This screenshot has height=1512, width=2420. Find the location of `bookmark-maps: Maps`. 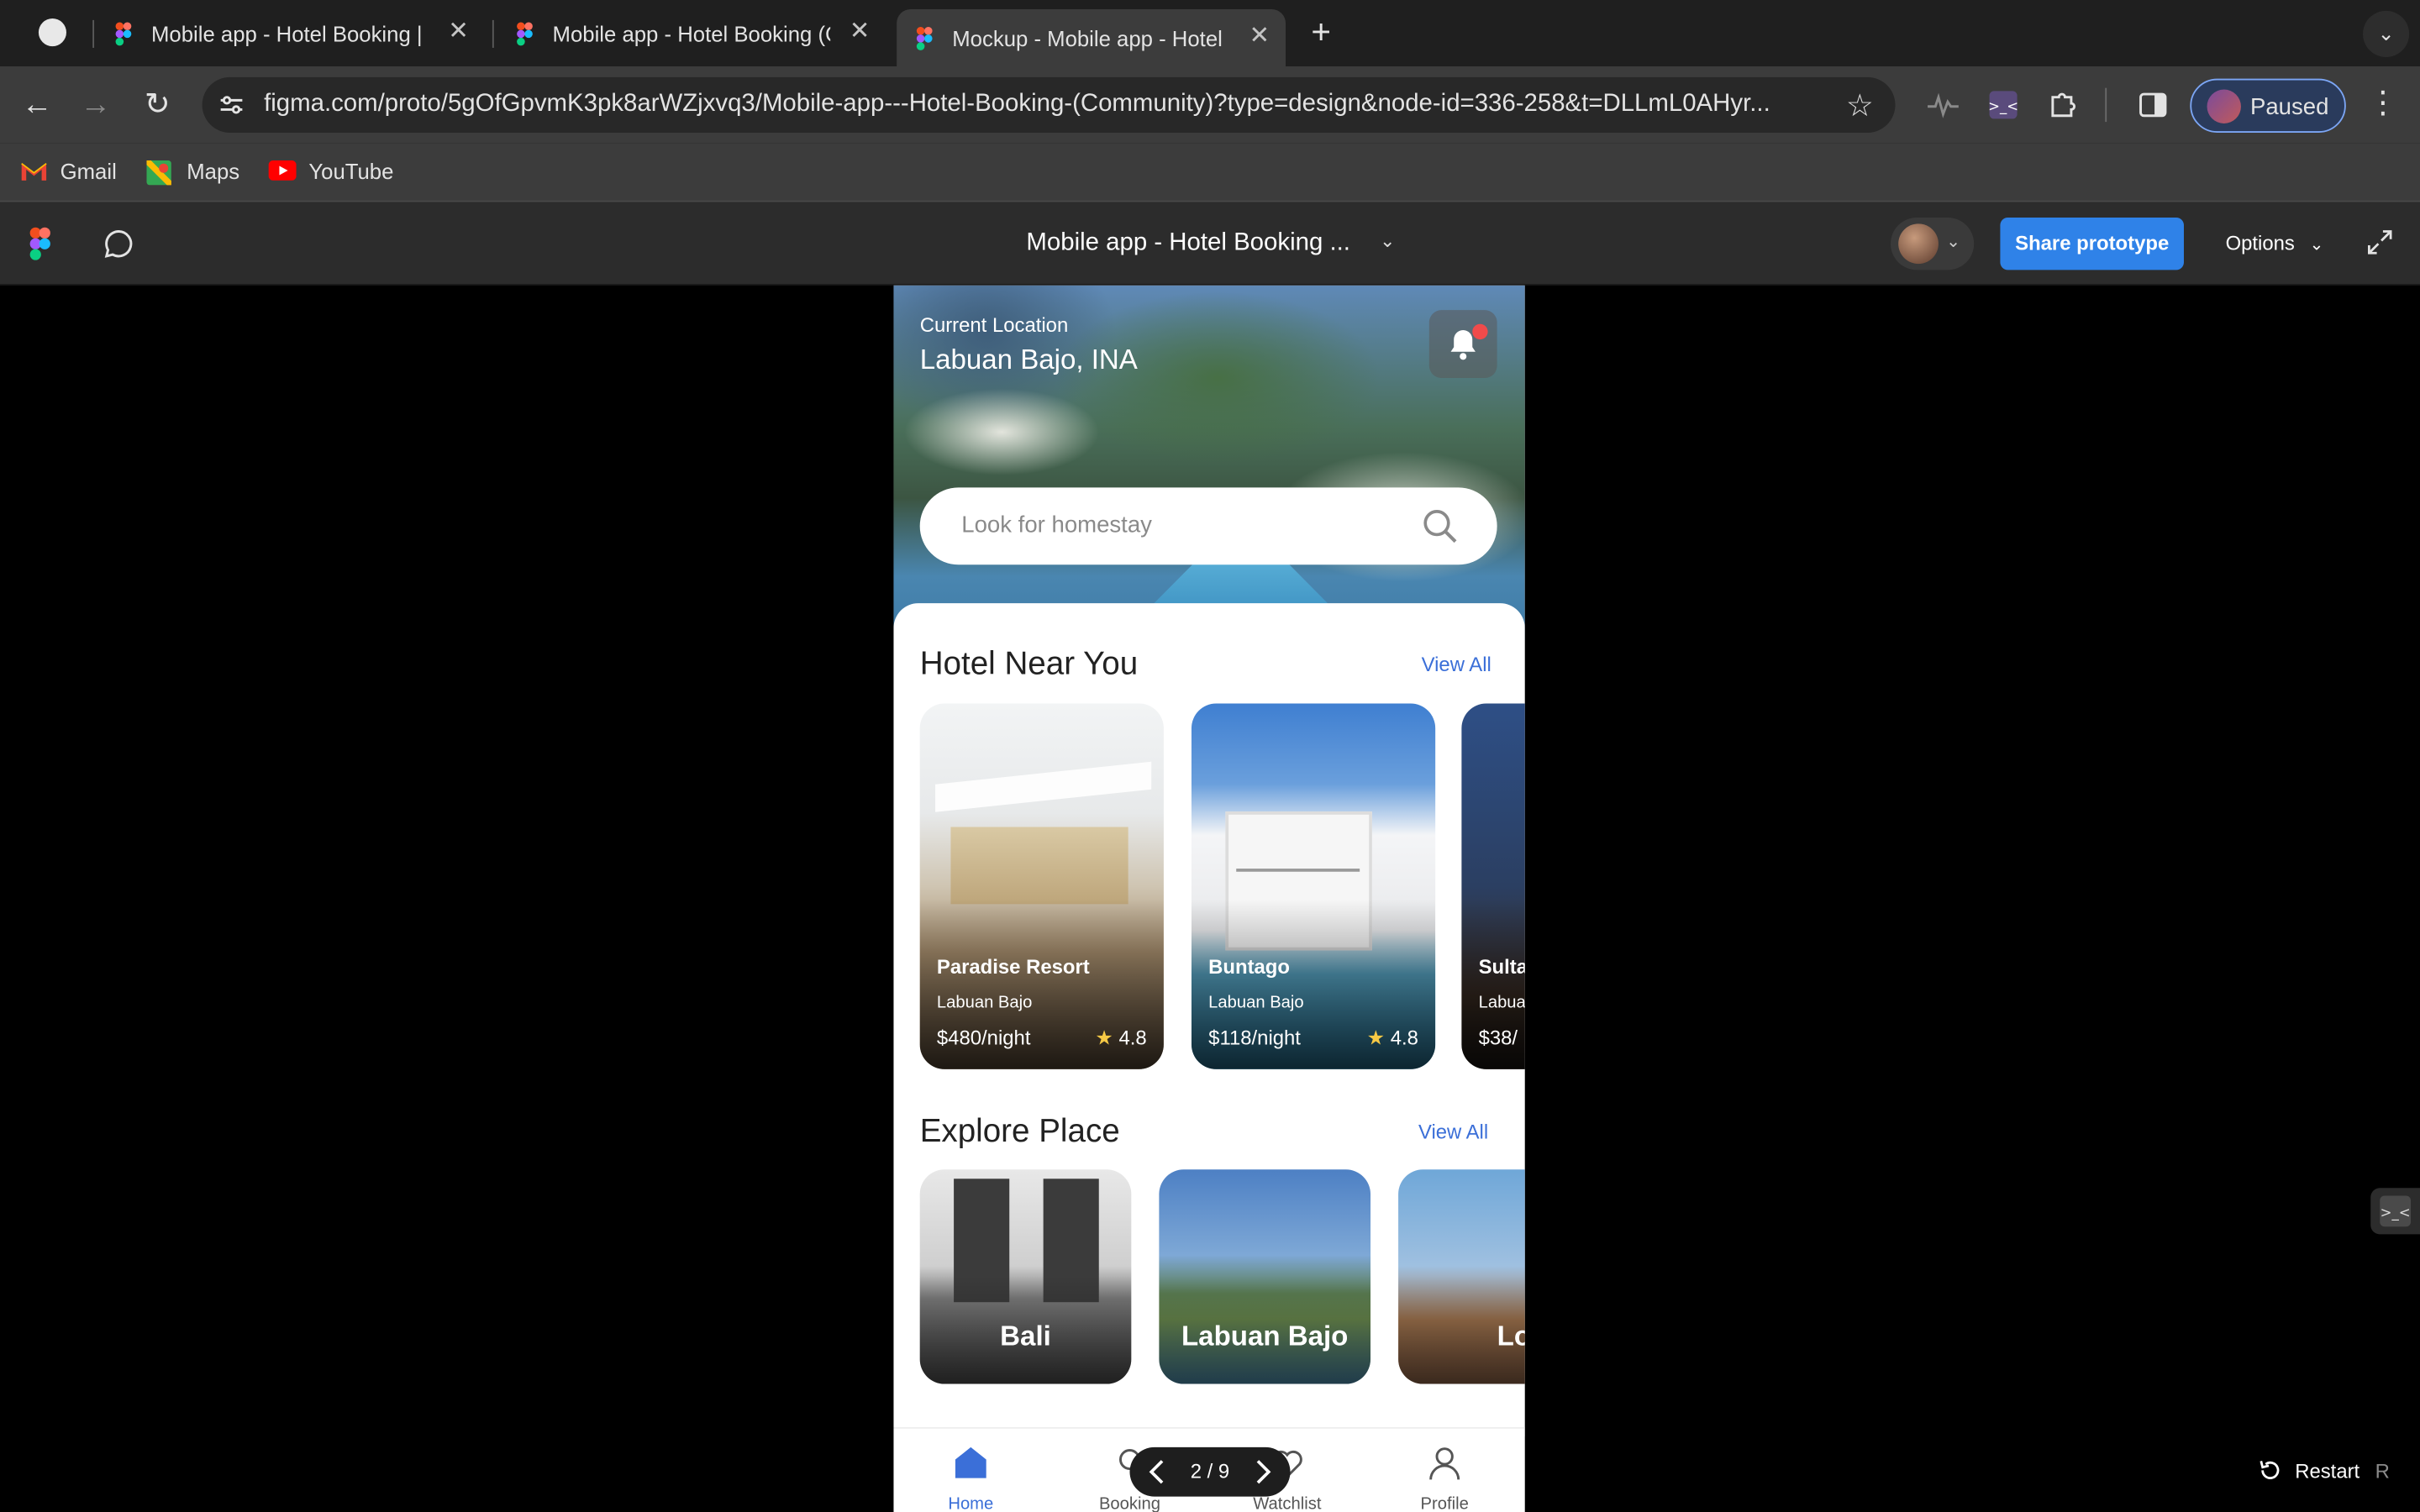

bookmark-maps: Maps is located at coordinates (191, 173).